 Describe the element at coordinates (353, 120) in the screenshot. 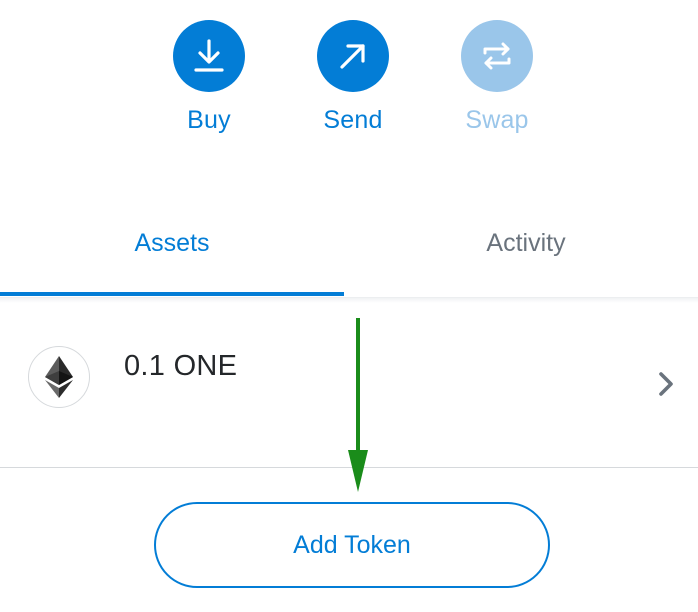

I see `send-label: Send` at that location.